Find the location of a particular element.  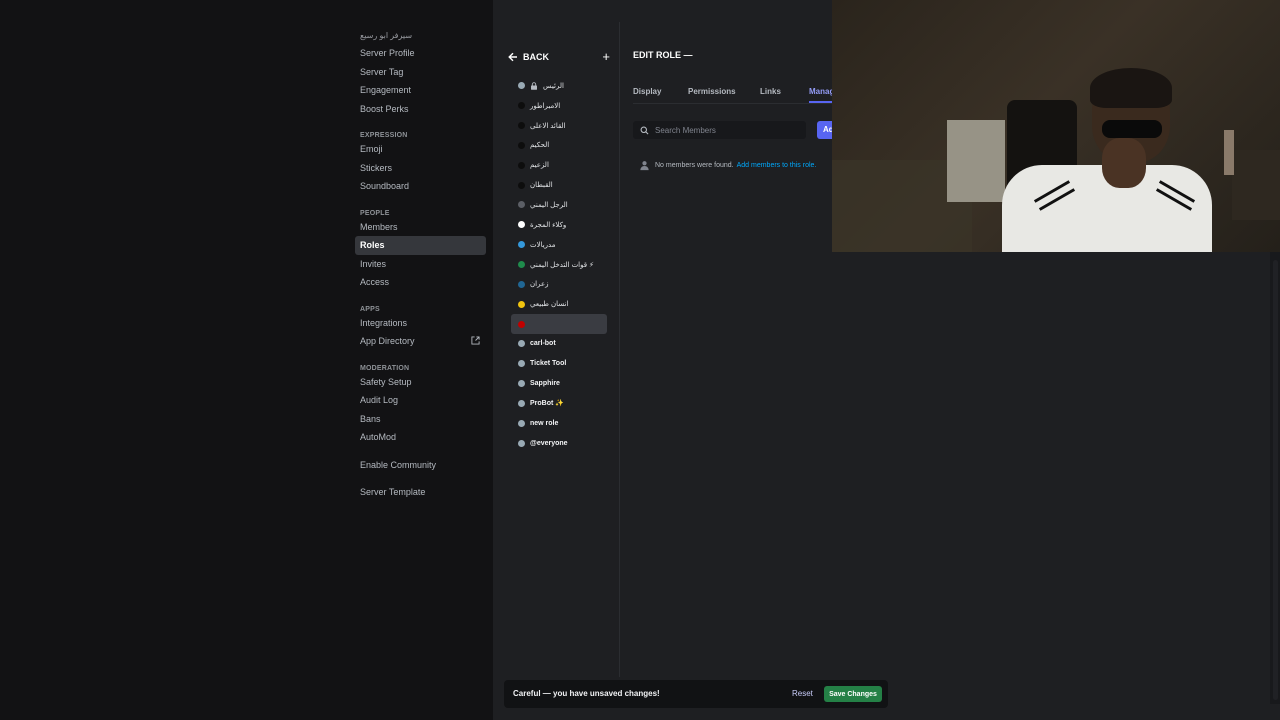

role-item: @everyone is located at coordinates (559, 443).